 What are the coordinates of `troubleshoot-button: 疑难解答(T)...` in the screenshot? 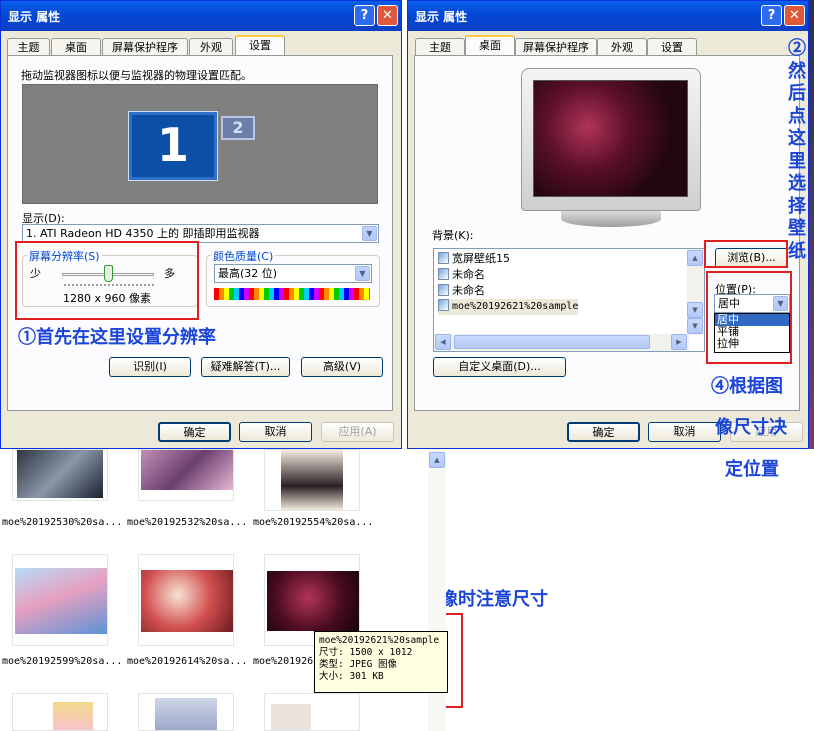 It's located at (245, 367).